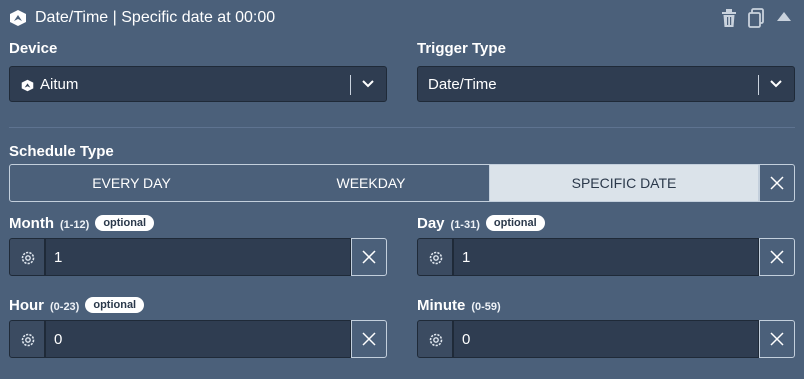 This screenshot has width=804, height=379. What do you see at coordinates (402, 18) in the screenshot?
I see `panel-header: Date/Time | Specific date at 00:00` at bounding box center [402, 18].